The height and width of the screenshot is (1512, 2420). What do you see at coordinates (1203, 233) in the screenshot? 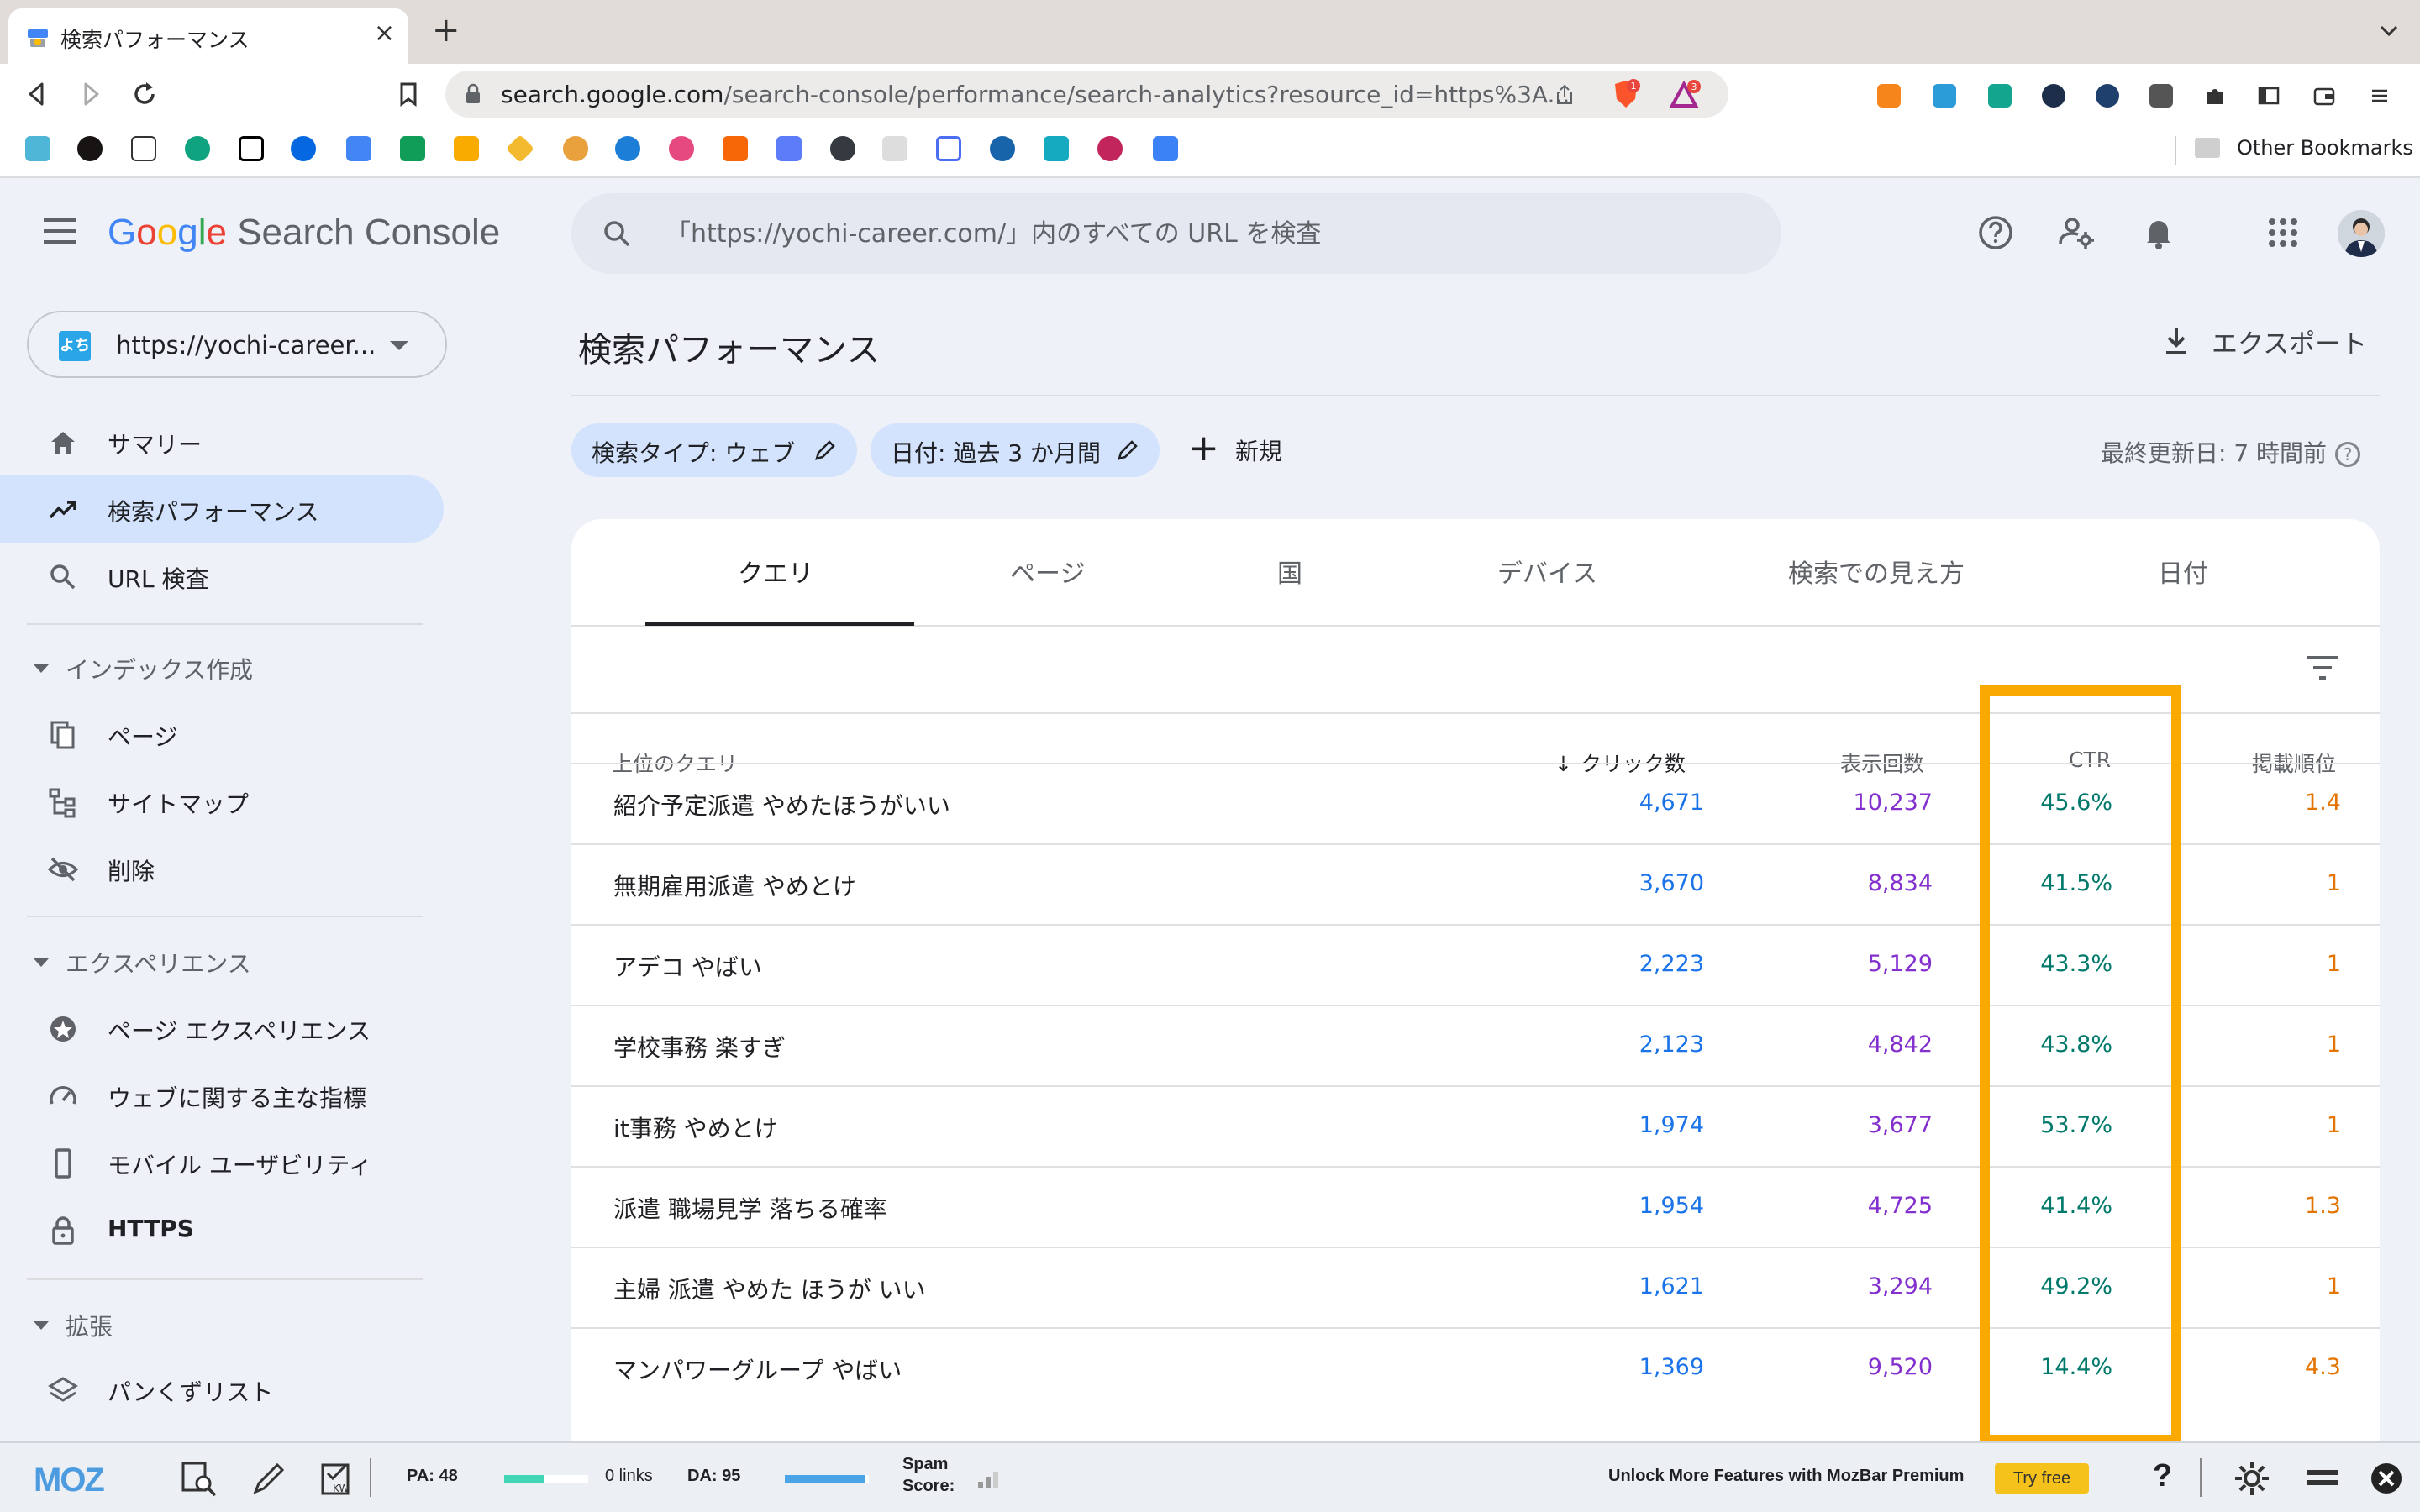
I see `search-input` at bounding box center [1203, 233].